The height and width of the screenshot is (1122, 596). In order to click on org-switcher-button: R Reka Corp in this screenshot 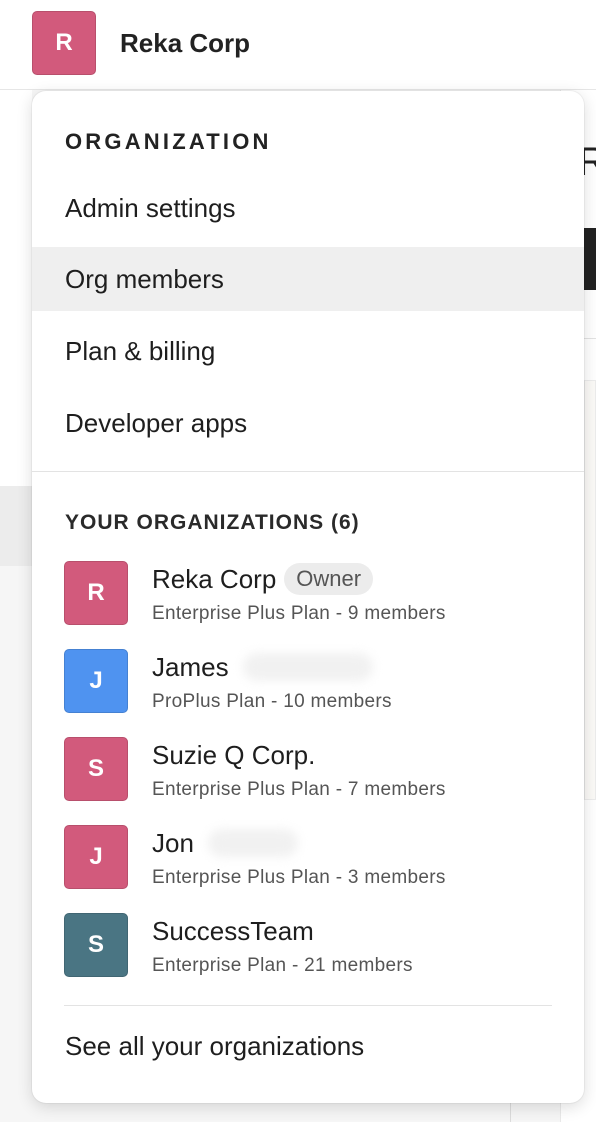, I will do `click(141, 43)`.